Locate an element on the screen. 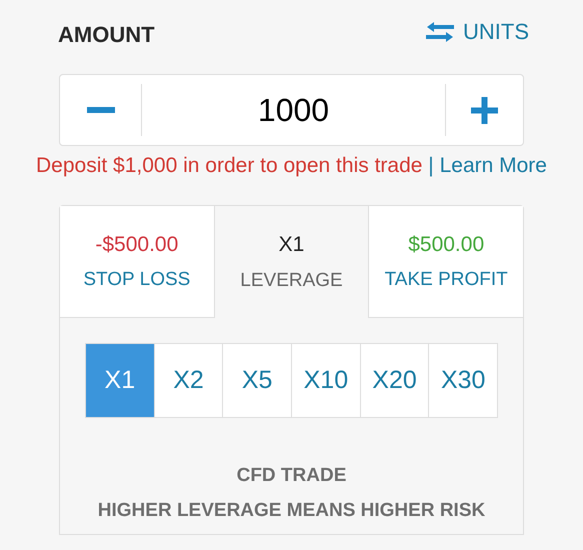 Image resolution: width=583 pixels, height=550 pixels. trade-tab: -$500.00 STOP LOSS is located at coordinates (137, 262).